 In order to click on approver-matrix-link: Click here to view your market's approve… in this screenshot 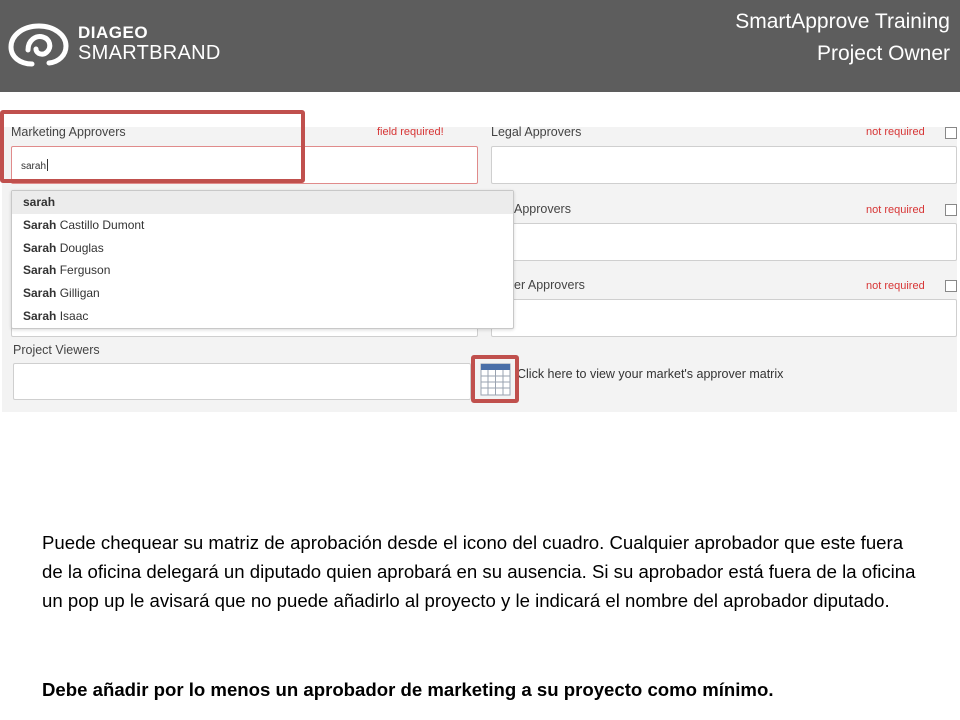, I will do `click(650, 374)`.